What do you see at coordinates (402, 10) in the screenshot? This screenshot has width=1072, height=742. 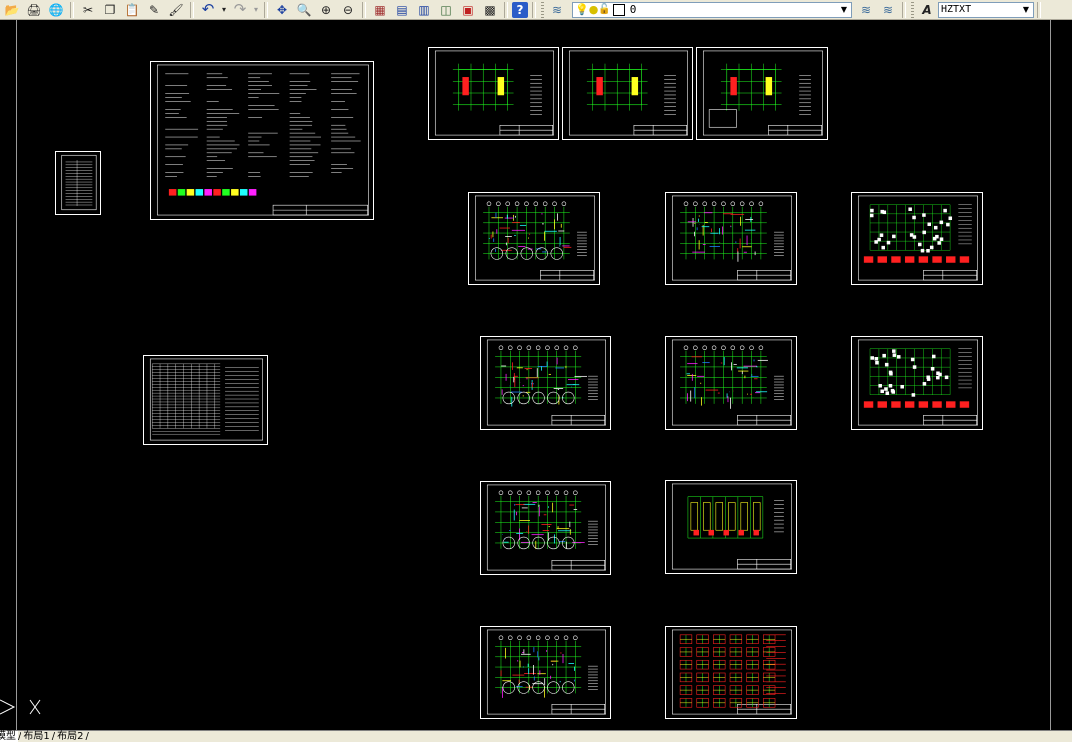 I see `design-center-icon: ▤` at bounding box center [402, 10].